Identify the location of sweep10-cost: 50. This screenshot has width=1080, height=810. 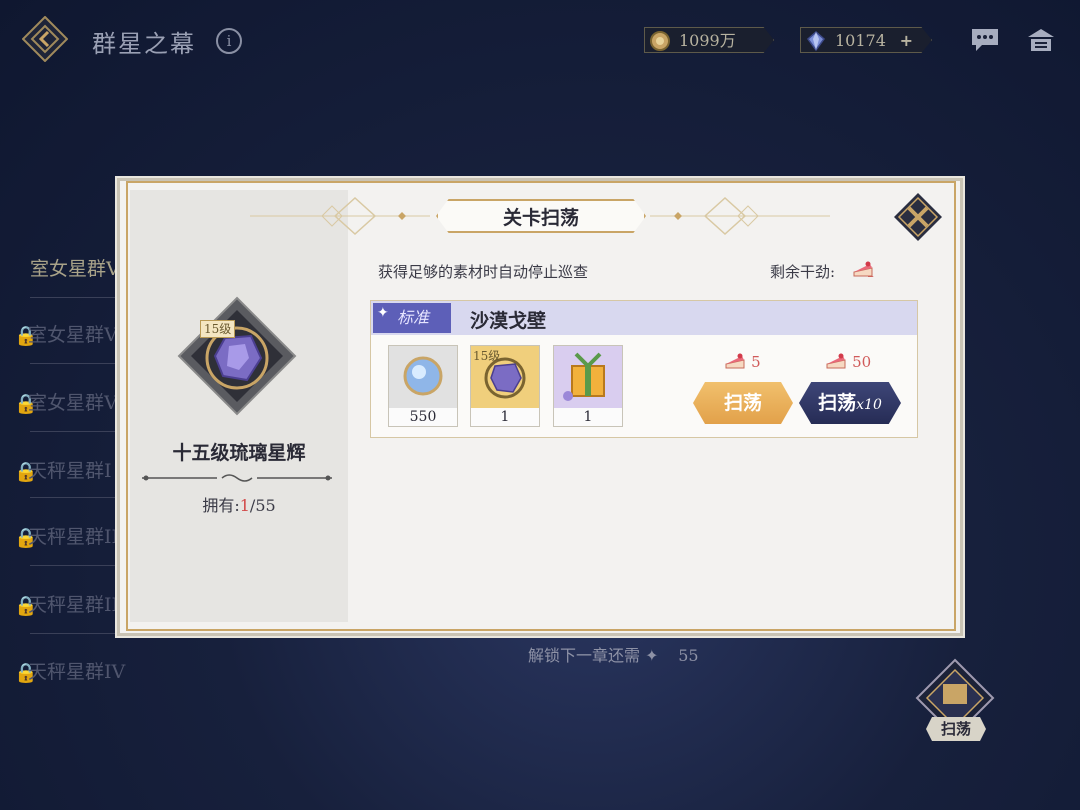
(848, 361).